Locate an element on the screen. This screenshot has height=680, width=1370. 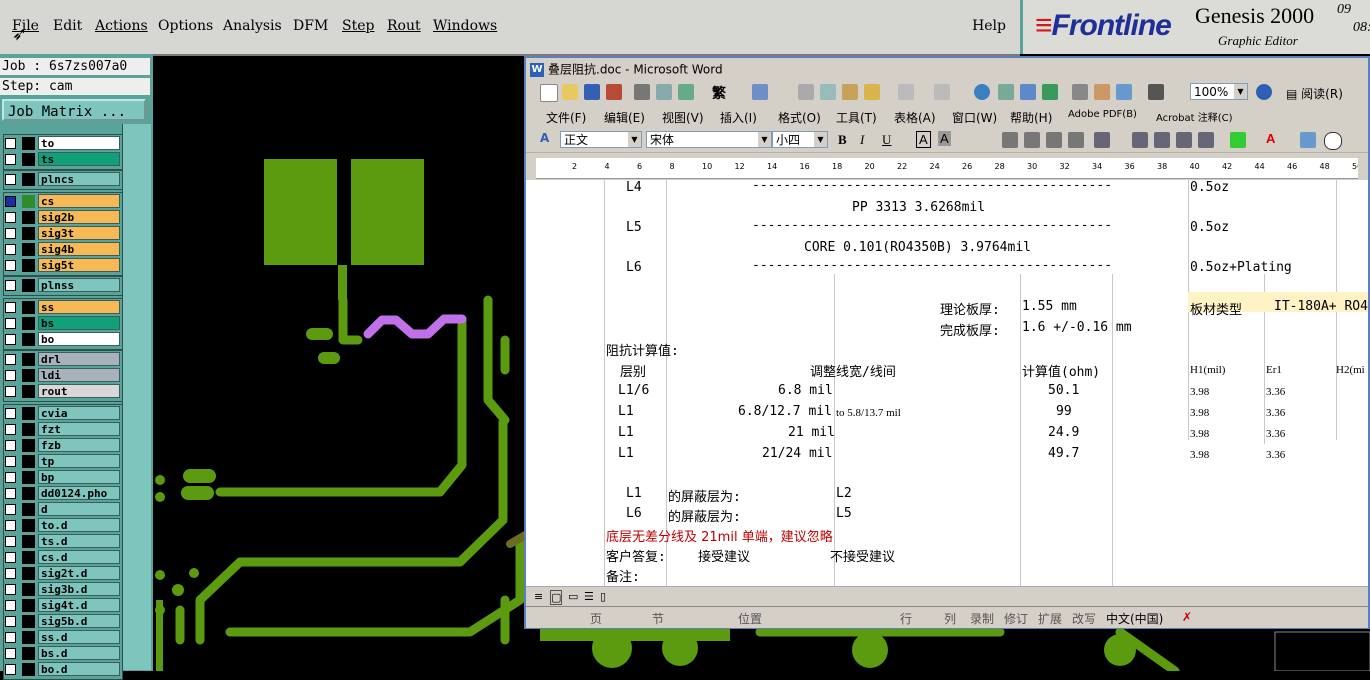
insert-excel-icon is located at coordinates (1050, 92).